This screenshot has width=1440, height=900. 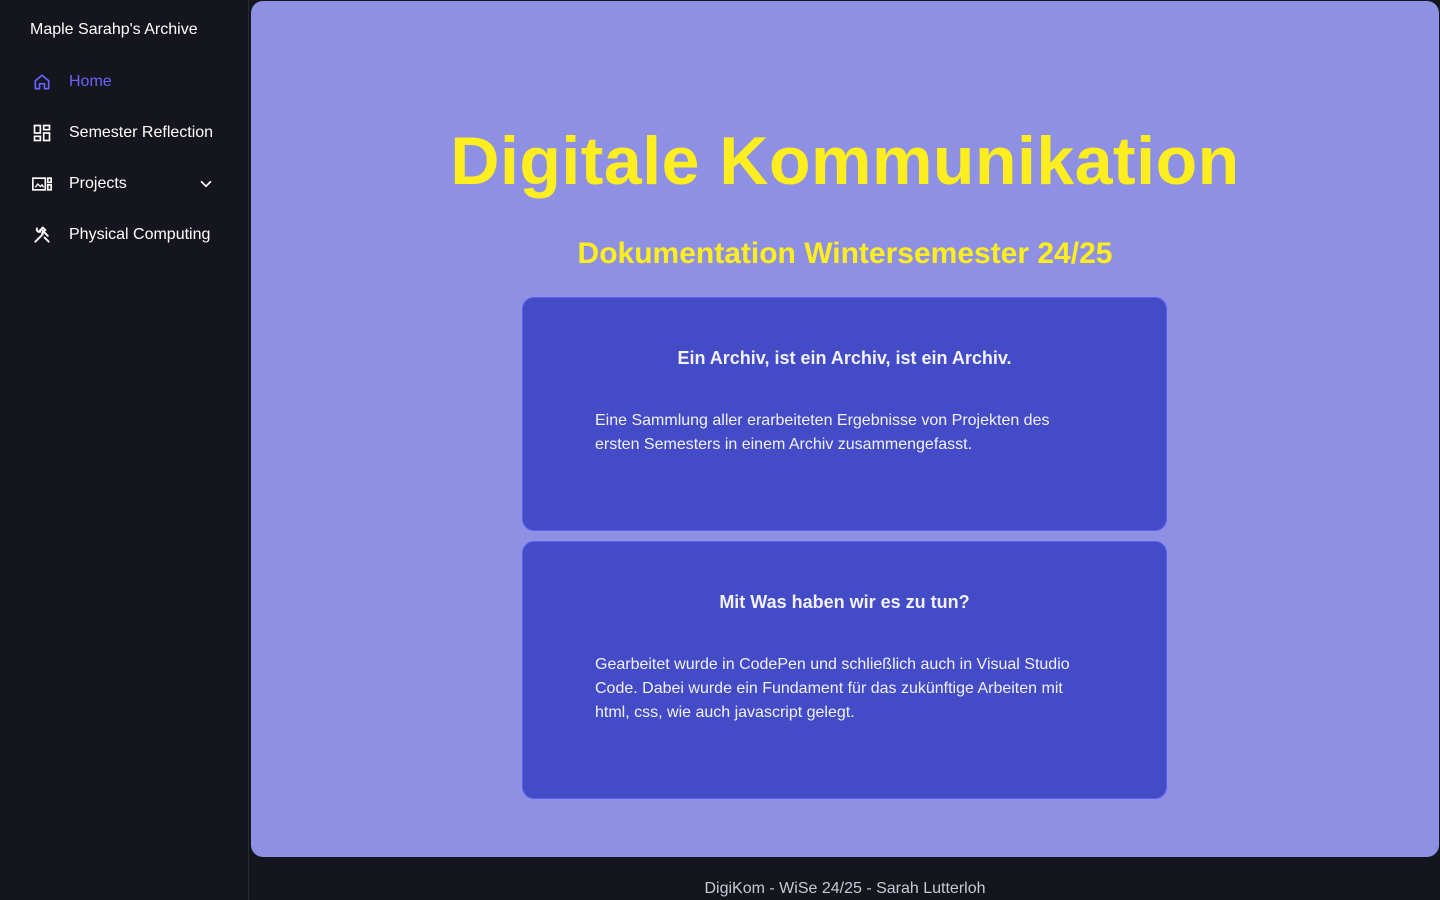 What do you see at coordinates (845, 161) in the screenshot?
I see `page-title: Digitale Kommunikation` at bounding box center [845, 161].